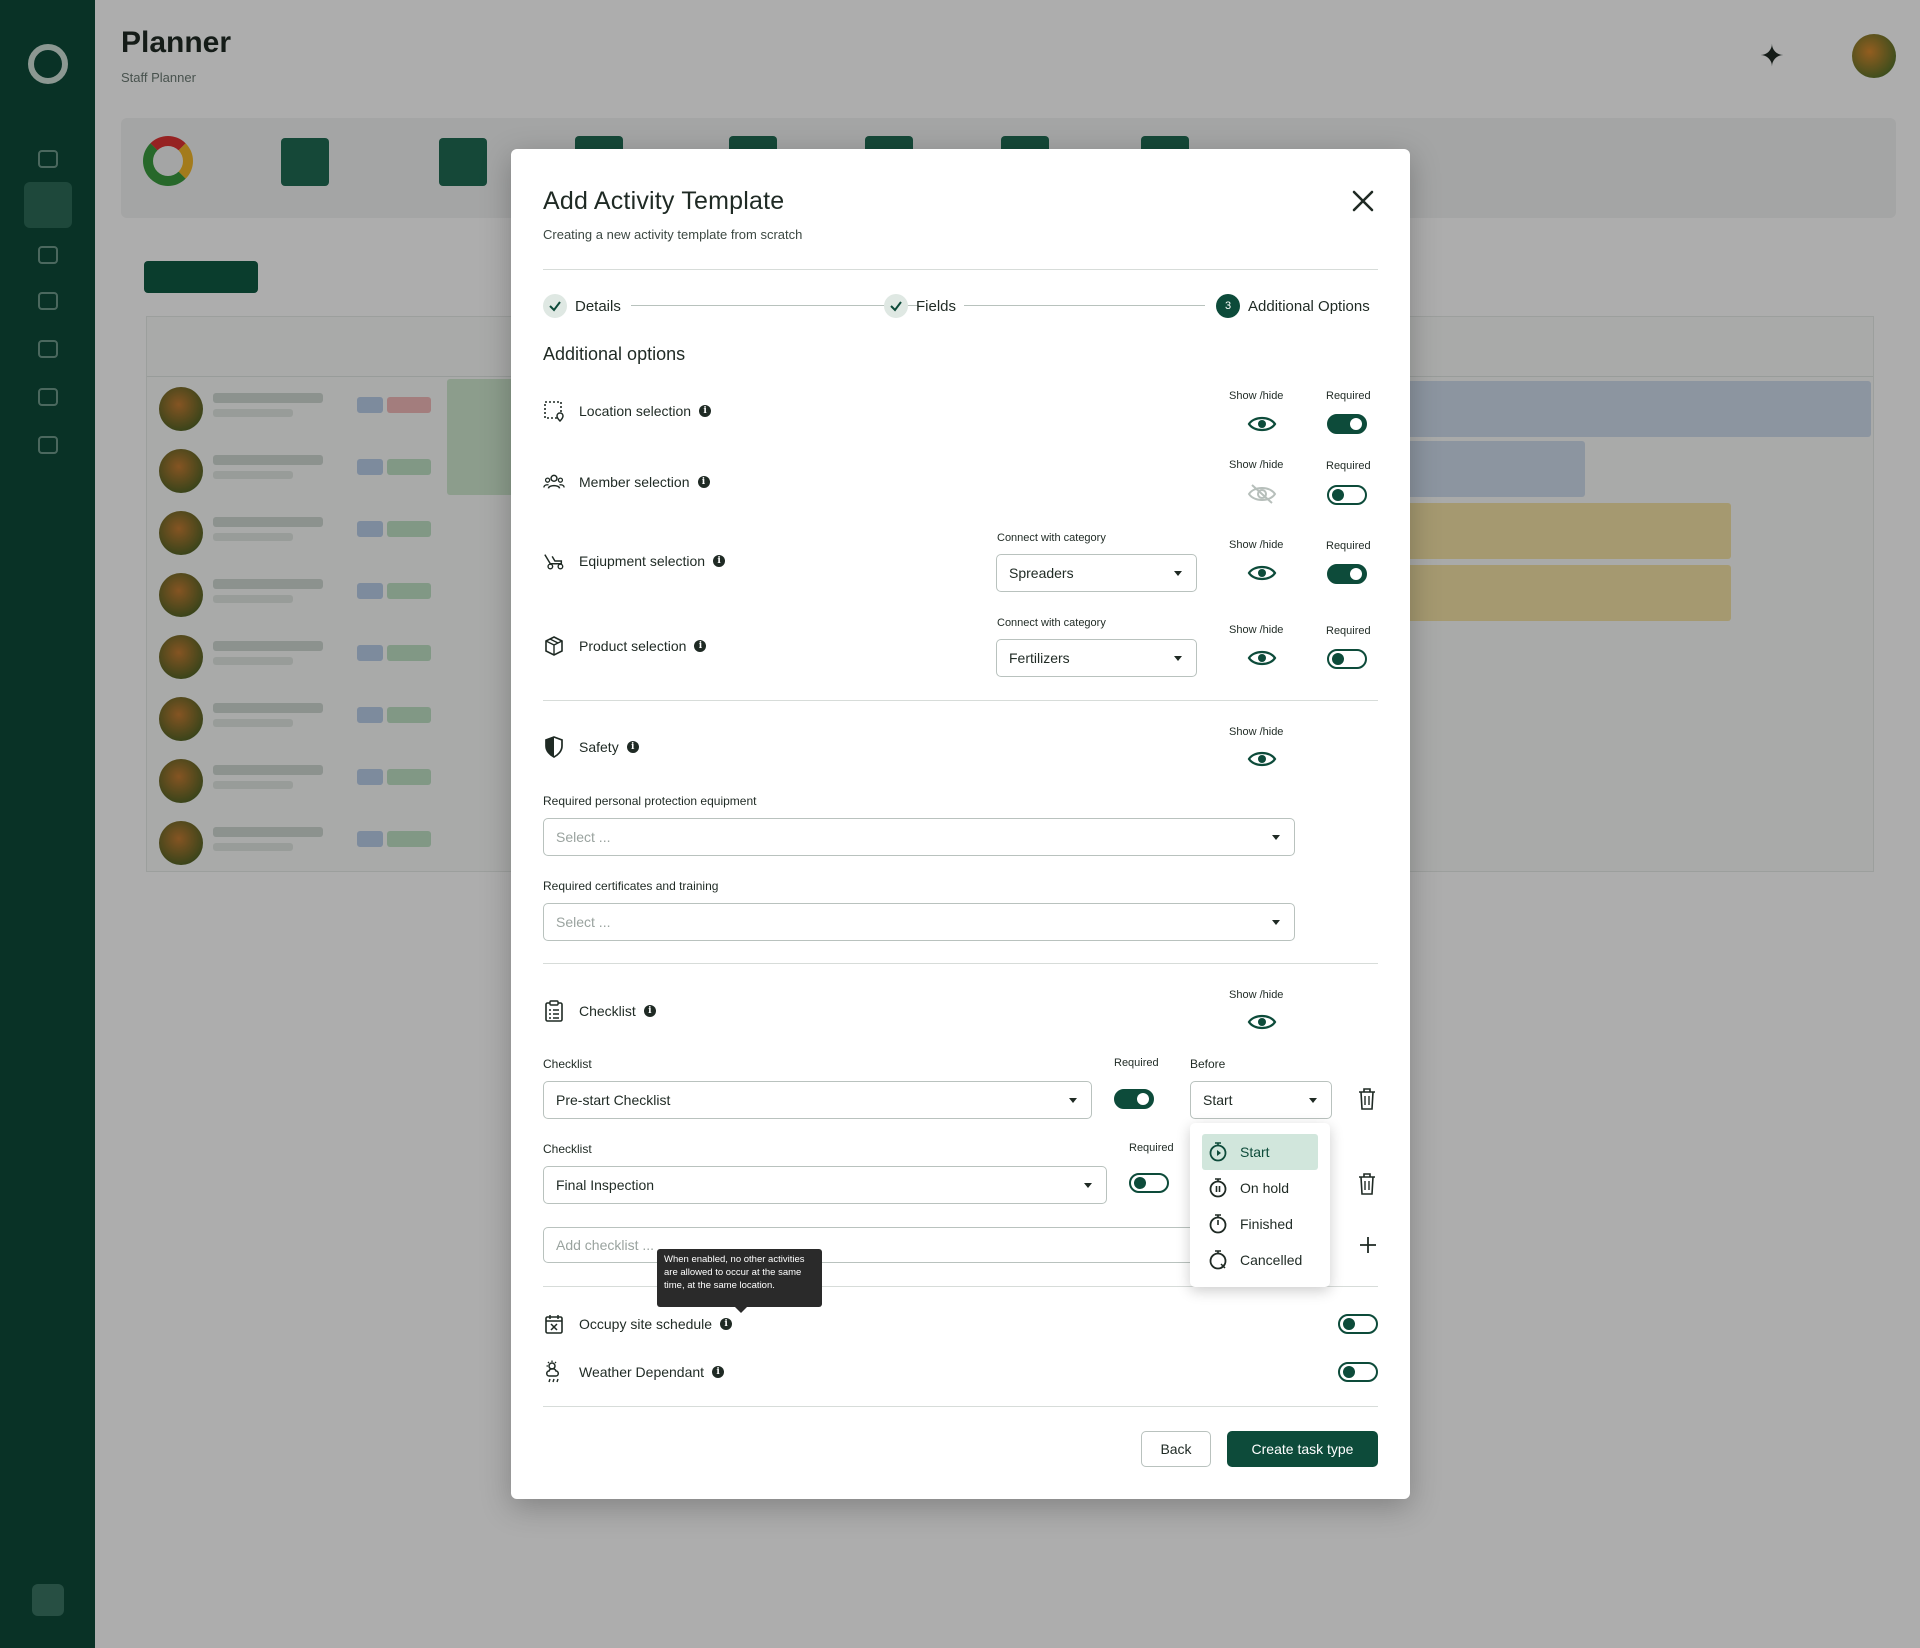  I want to click on equipment-required-toggle, so click(1347, 574).